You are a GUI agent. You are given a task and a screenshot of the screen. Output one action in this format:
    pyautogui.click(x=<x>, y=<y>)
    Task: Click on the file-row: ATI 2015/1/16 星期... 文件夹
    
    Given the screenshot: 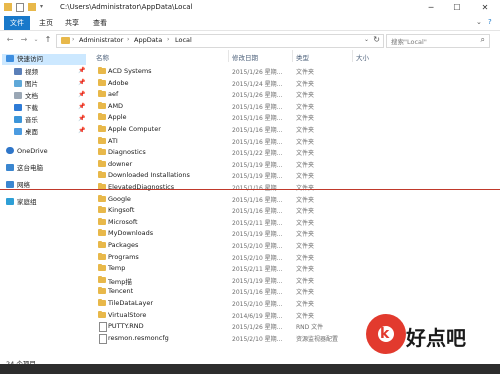 What is the action you would take?
    pyautogui.click(x=297, y=141)
    